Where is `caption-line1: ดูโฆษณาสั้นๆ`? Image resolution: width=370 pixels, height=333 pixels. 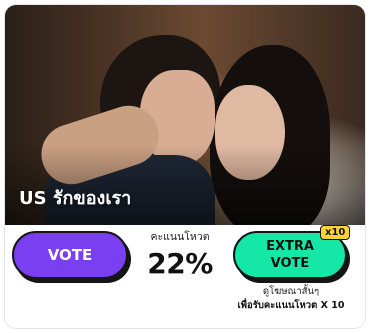 caption-line1: ดูโฆษณาสั้นๆ is located at coordinates (291, 291).